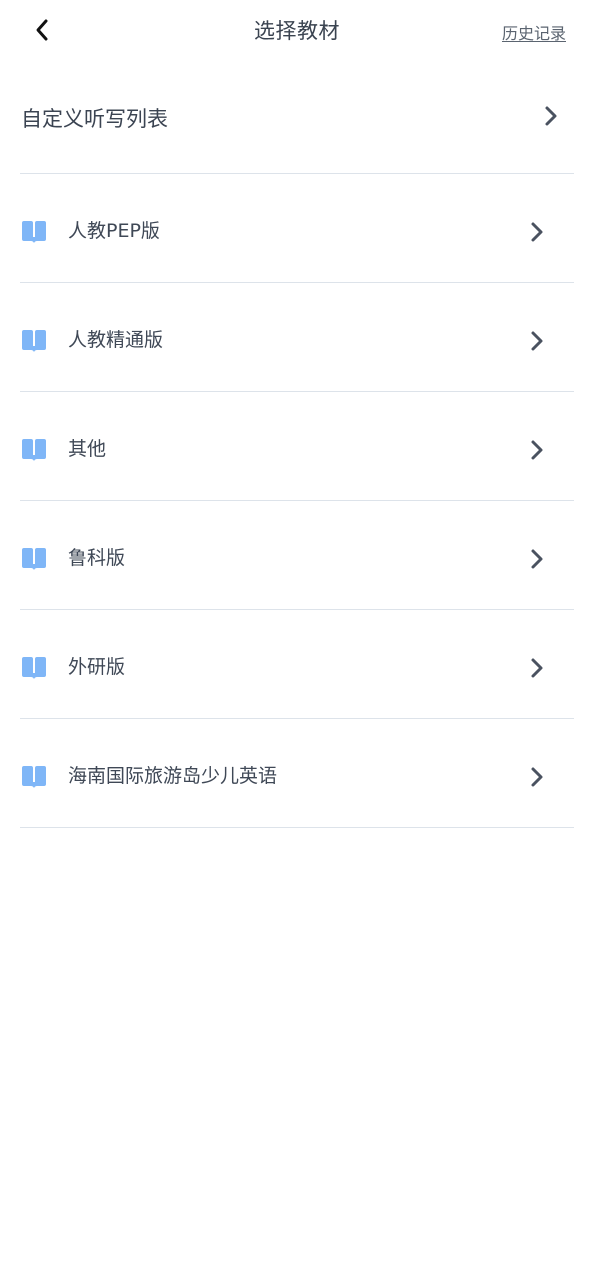  I want to click on textbook-label: 外研版, so click(97, 667).